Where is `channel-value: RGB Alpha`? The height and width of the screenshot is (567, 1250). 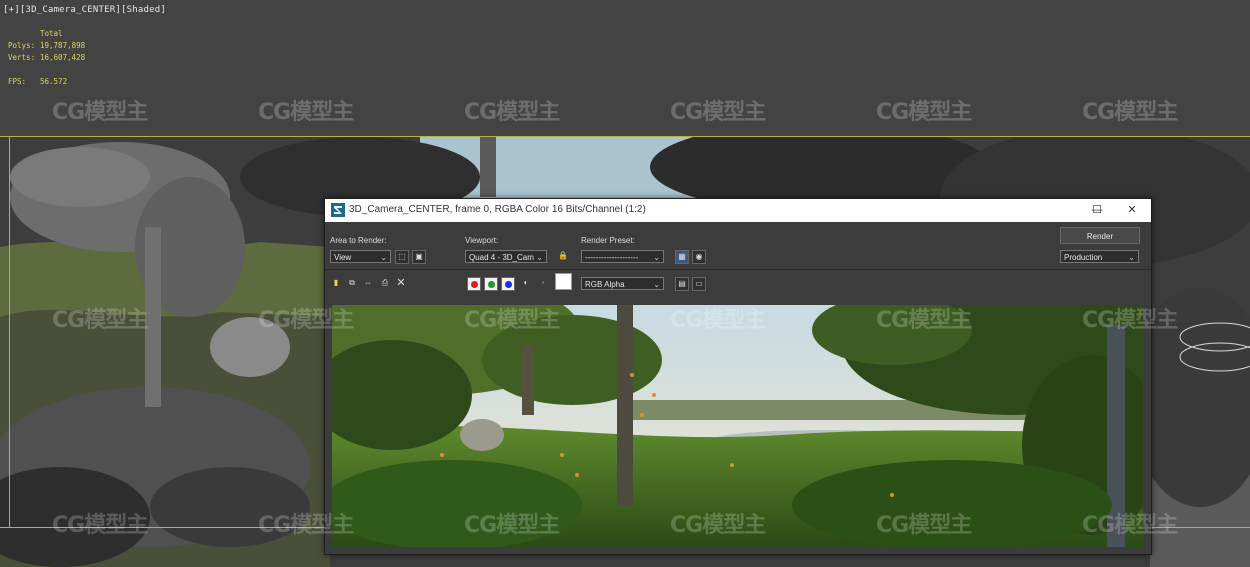 channel-value: RGB Alpha is located at coordinates (605, 284).